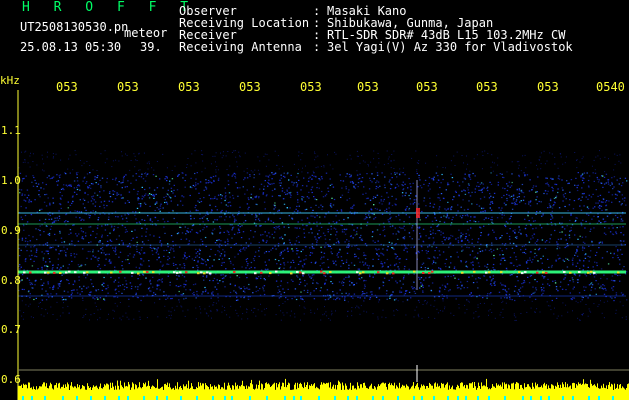 The image size is (629, 400). Describe the element at coordinates (360, 273) in the screenshot. I see `carrier-hotspot` at that location.